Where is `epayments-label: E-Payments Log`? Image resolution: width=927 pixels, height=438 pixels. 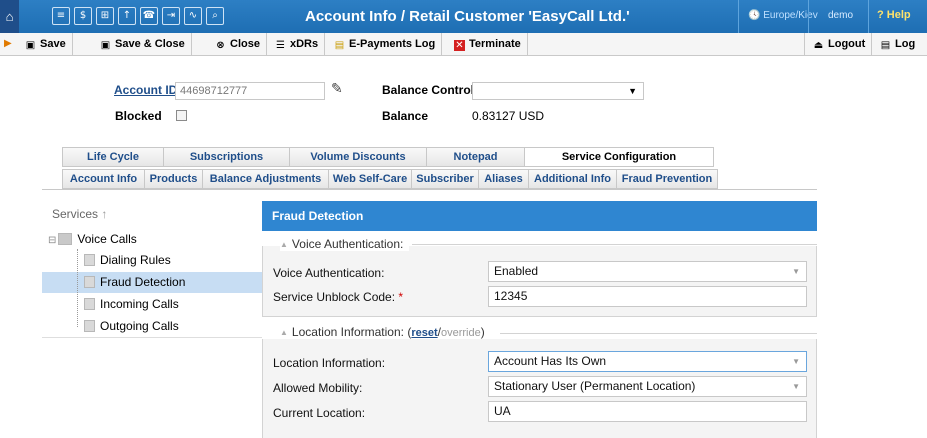 epayments-label: E-Payments Log is located at coordinates (392, 44).